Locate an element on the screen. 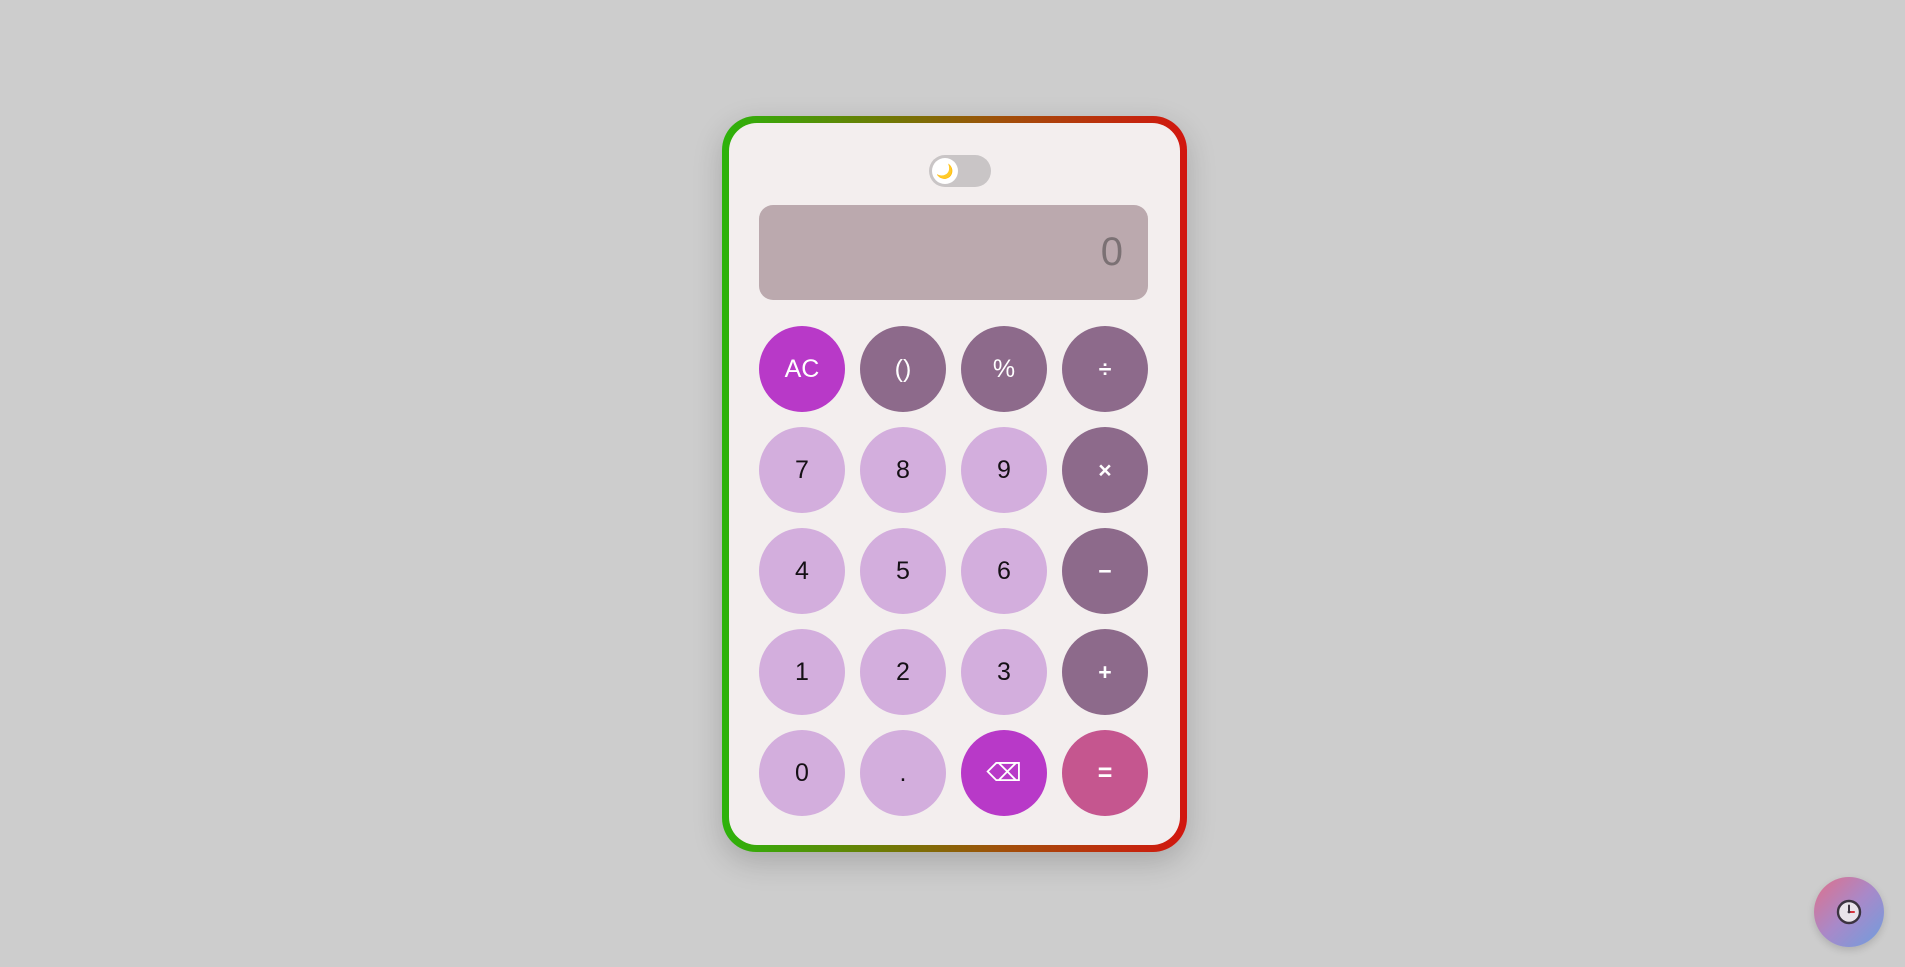  digit-4-button: 4 is located at coordinates (802, 571).